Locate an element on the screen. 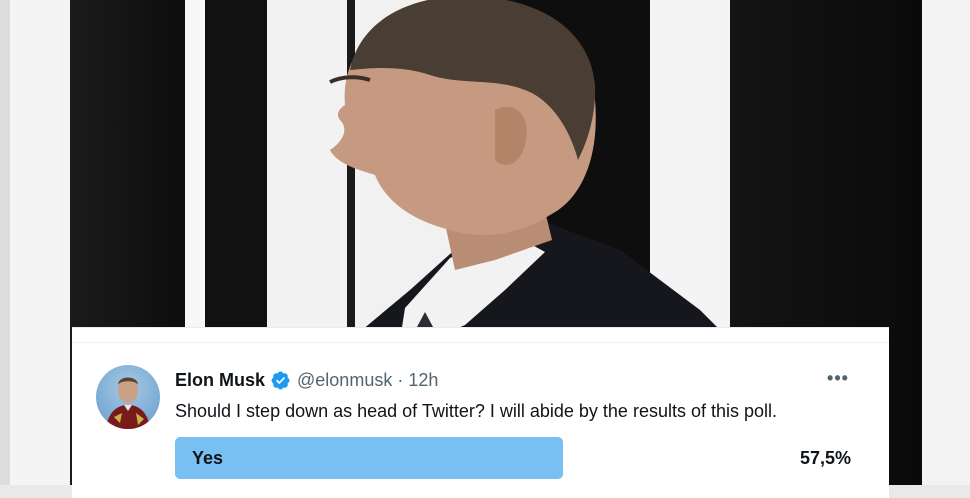 Image resolution: width=970 pixels, height=498 pixels. author-row: Elon Musk @elonmusk · 12h is located at coordinates (306, 380).